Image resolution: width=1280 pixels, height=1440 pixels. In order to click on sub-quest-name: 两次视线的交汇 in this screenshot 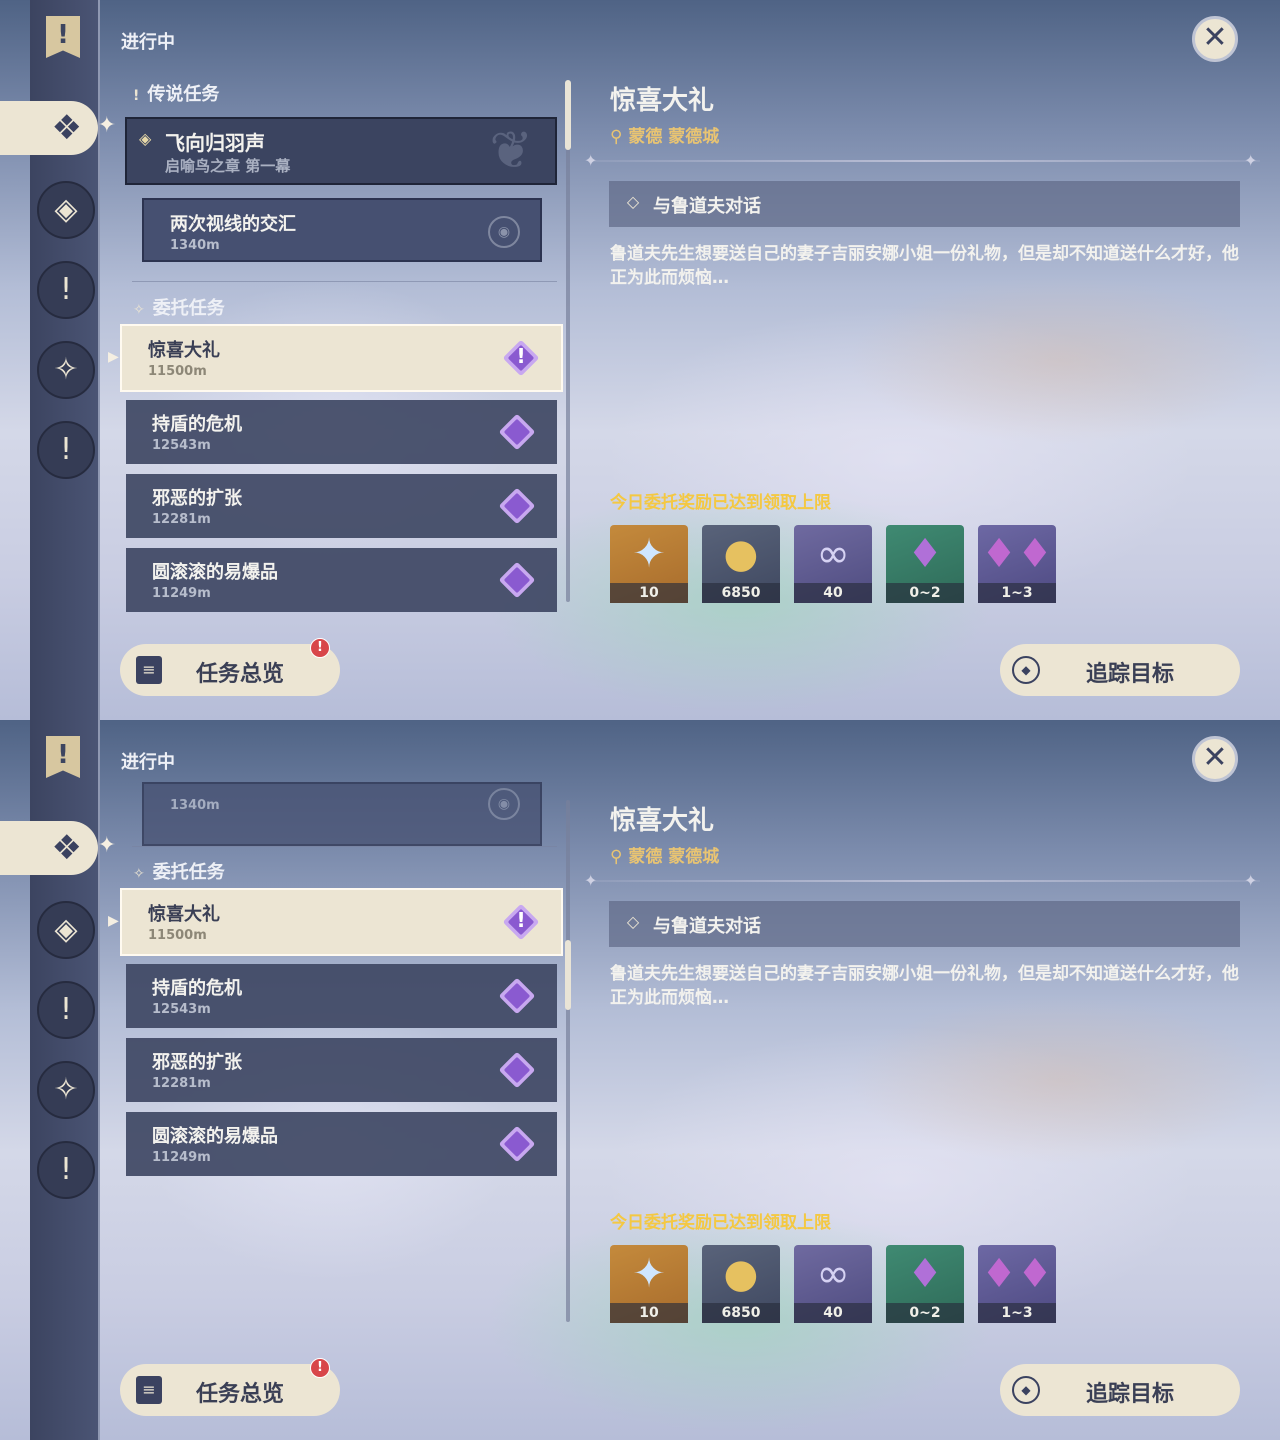, I will do `click(233, 224)`.